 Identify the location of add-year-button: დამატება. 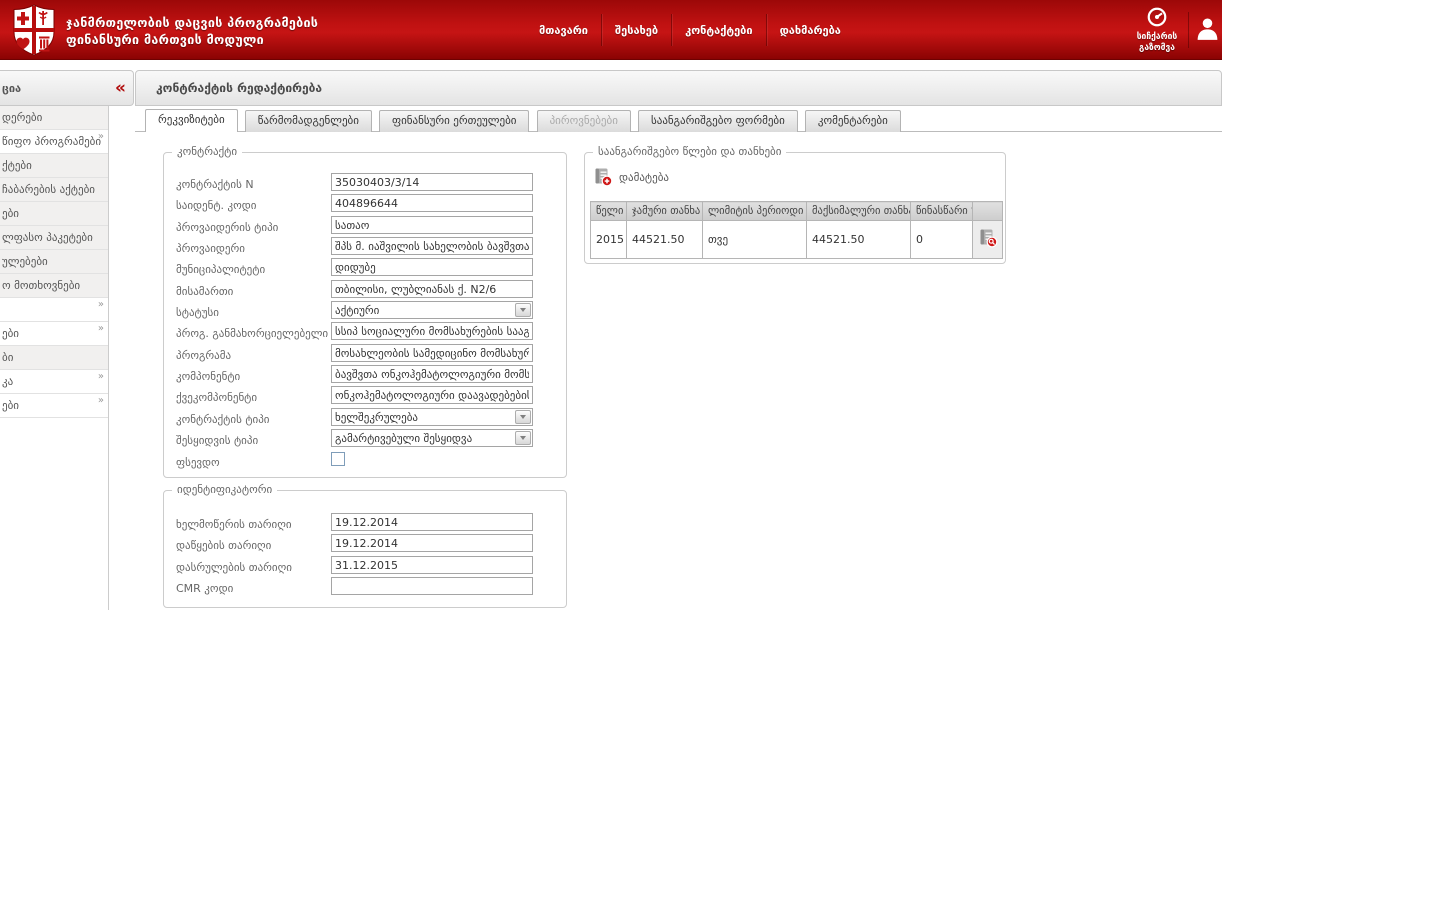
(631, 177).